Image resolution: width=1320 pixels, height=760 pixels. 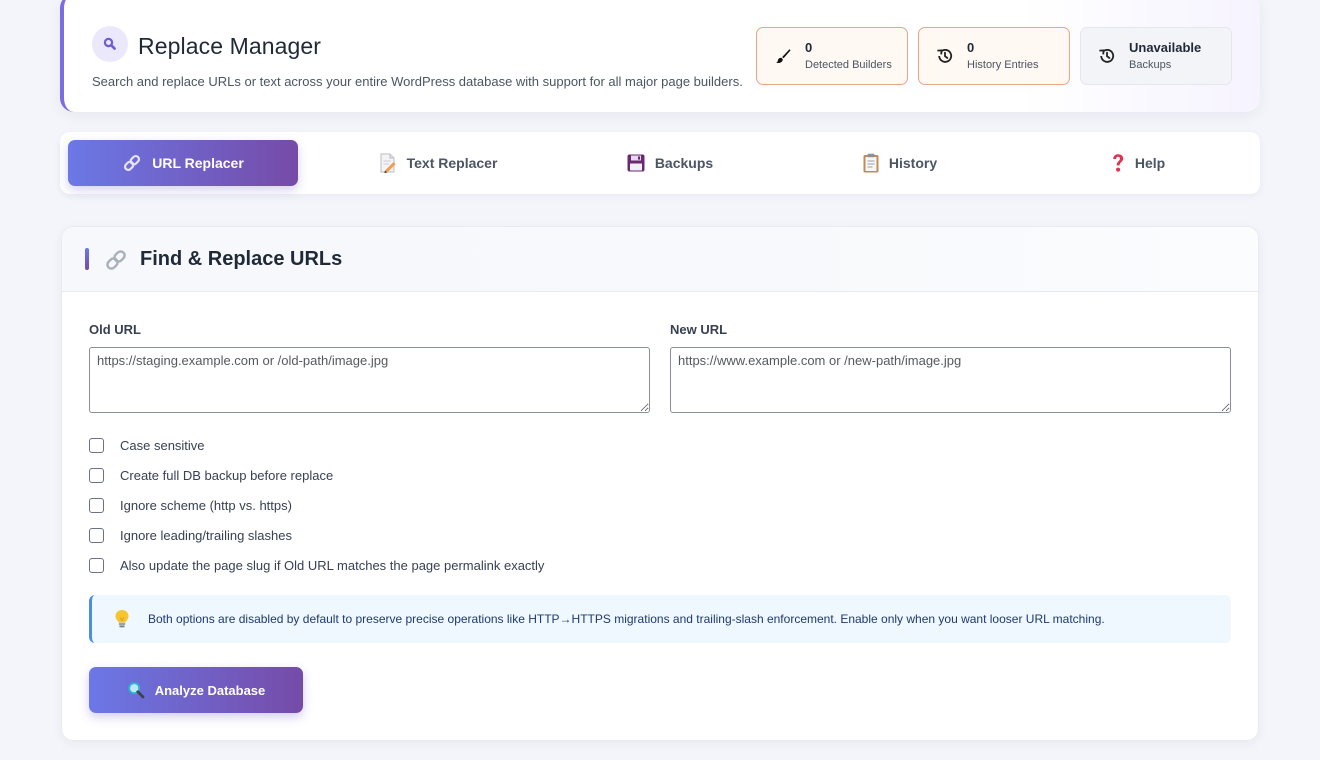 What do you see at coordinates (162, 445) in the screenshot?
I see `option-label: Case sensitive` at bounding box center [162, 445].